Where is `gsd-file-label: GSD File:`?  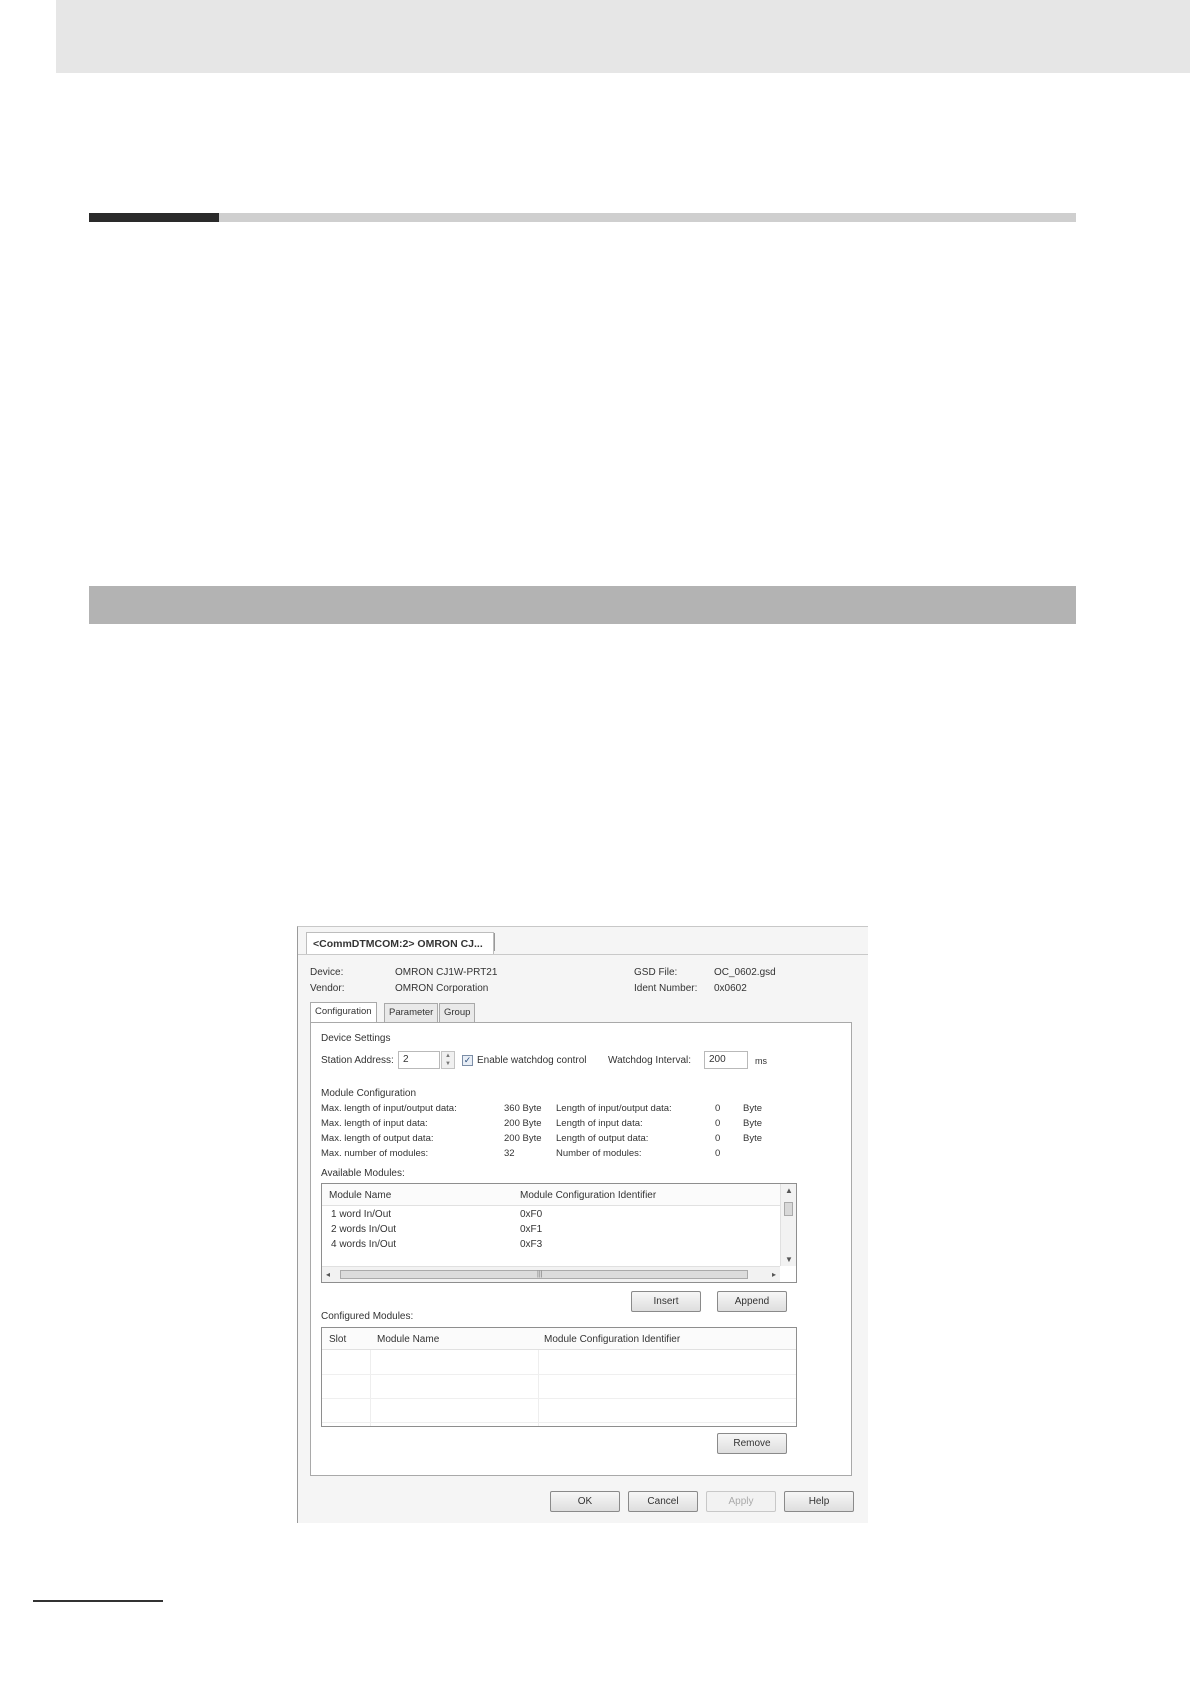 gsd-file-label: GSD File: is located at coordinates (656, 972).